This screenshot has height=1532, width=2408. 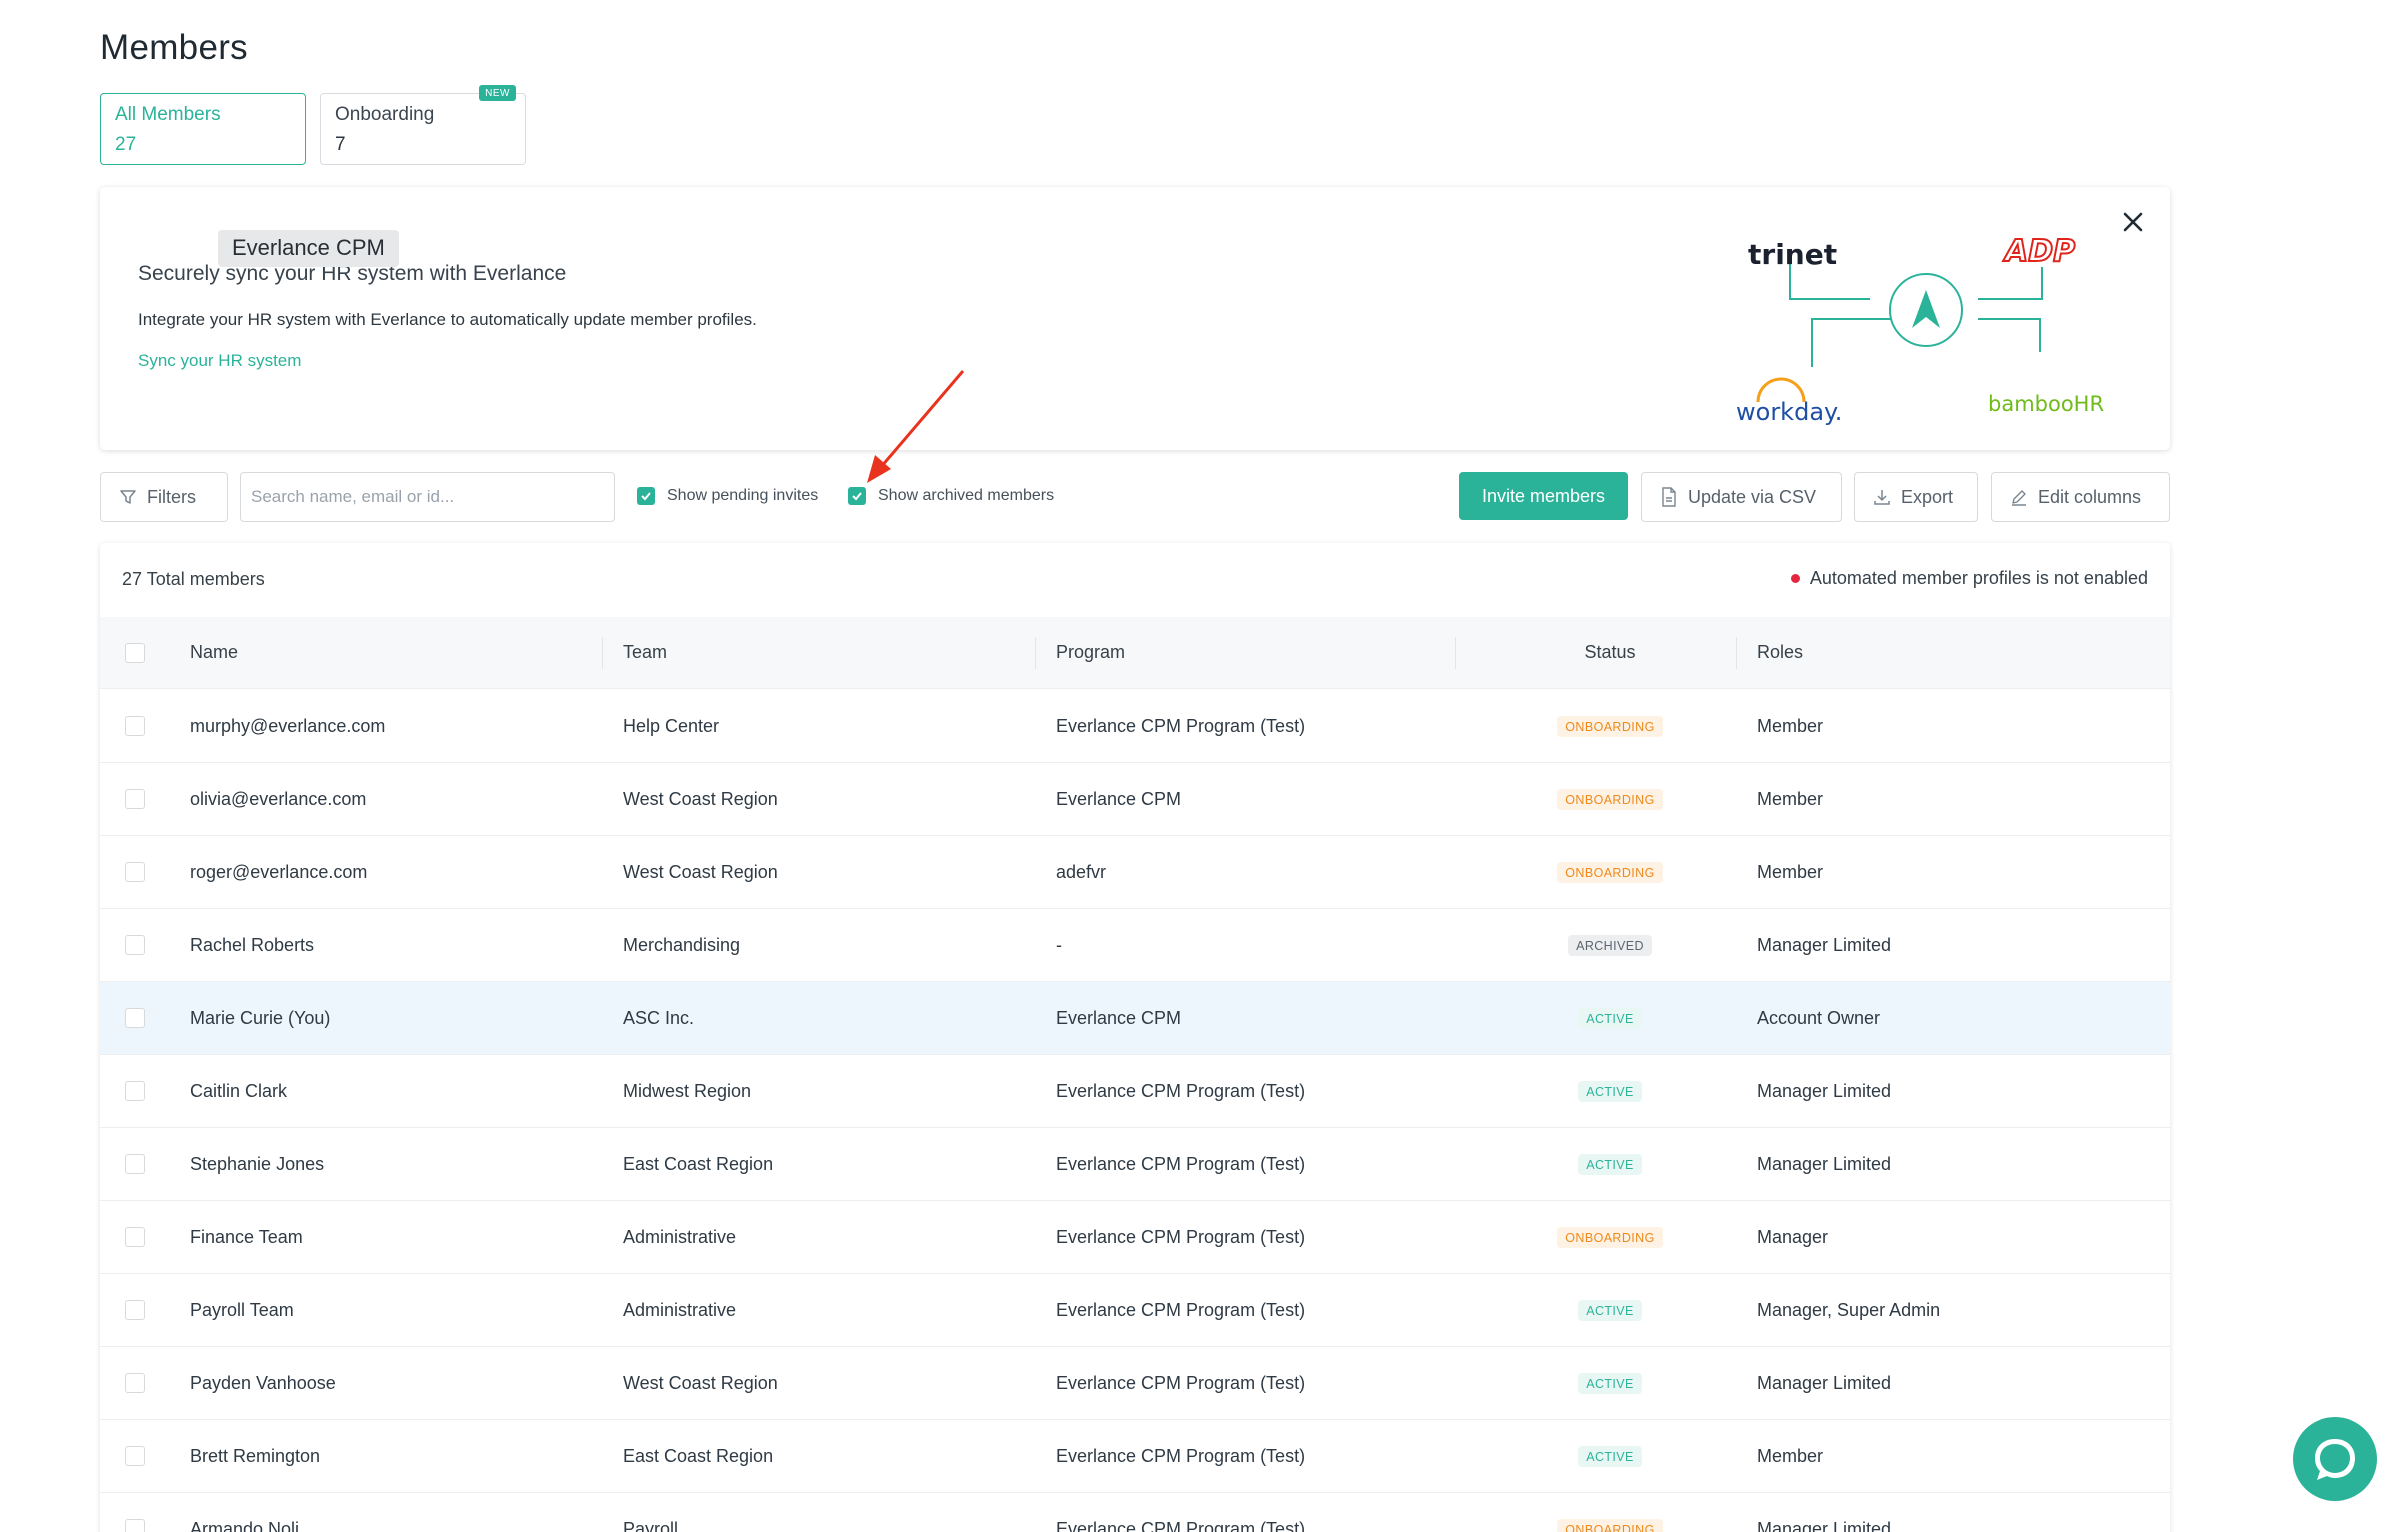 I want to click on header-name: Name, so click(x=214, y=652).